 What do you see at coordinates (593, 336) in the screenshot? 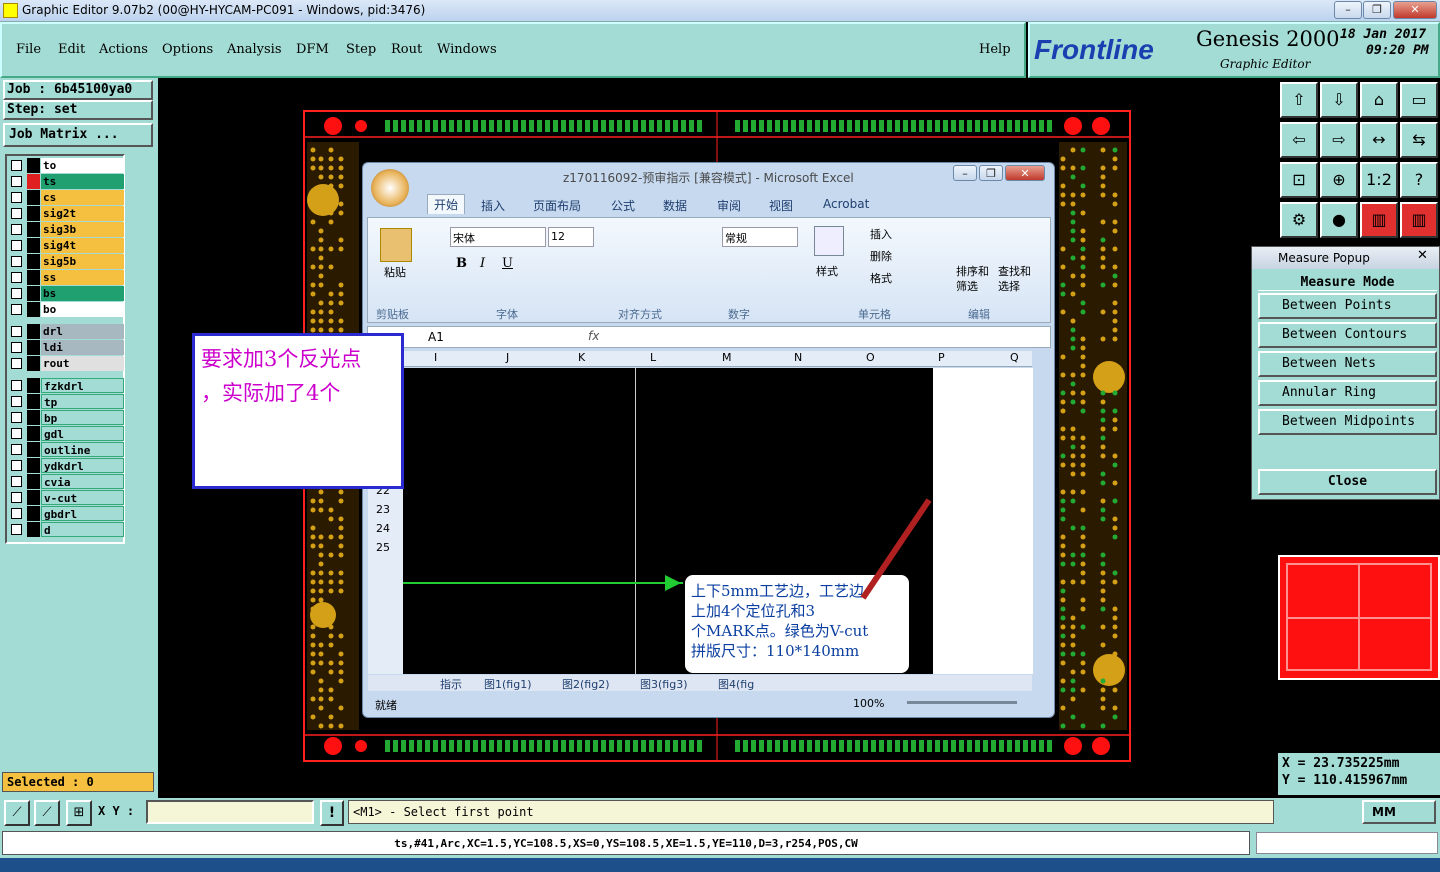
I see `fx-icon: fx` at bounding box center [593, 336].